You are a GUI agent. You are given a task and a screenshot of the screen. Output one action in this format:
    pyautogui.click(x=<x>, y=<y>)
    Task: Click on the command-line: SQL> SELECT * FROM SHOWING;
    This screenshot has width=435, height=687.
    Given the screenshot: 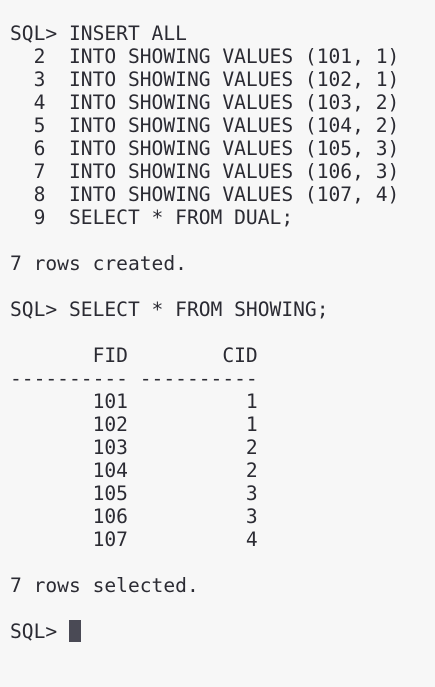 What is the action you would take?
    pyautogui.click(x=169, y=309)
    